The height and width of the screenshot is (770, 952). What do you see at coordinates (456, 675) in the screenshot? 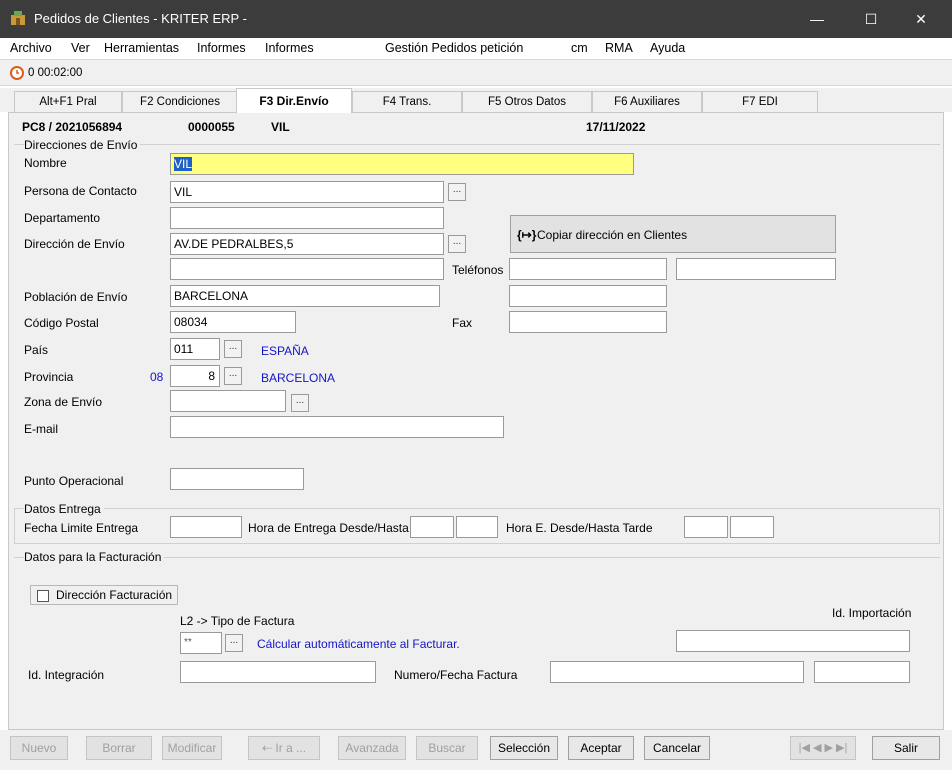
I see `invoice-number-label: Numero/Fecha Factura` at bounding box center [456, 675].